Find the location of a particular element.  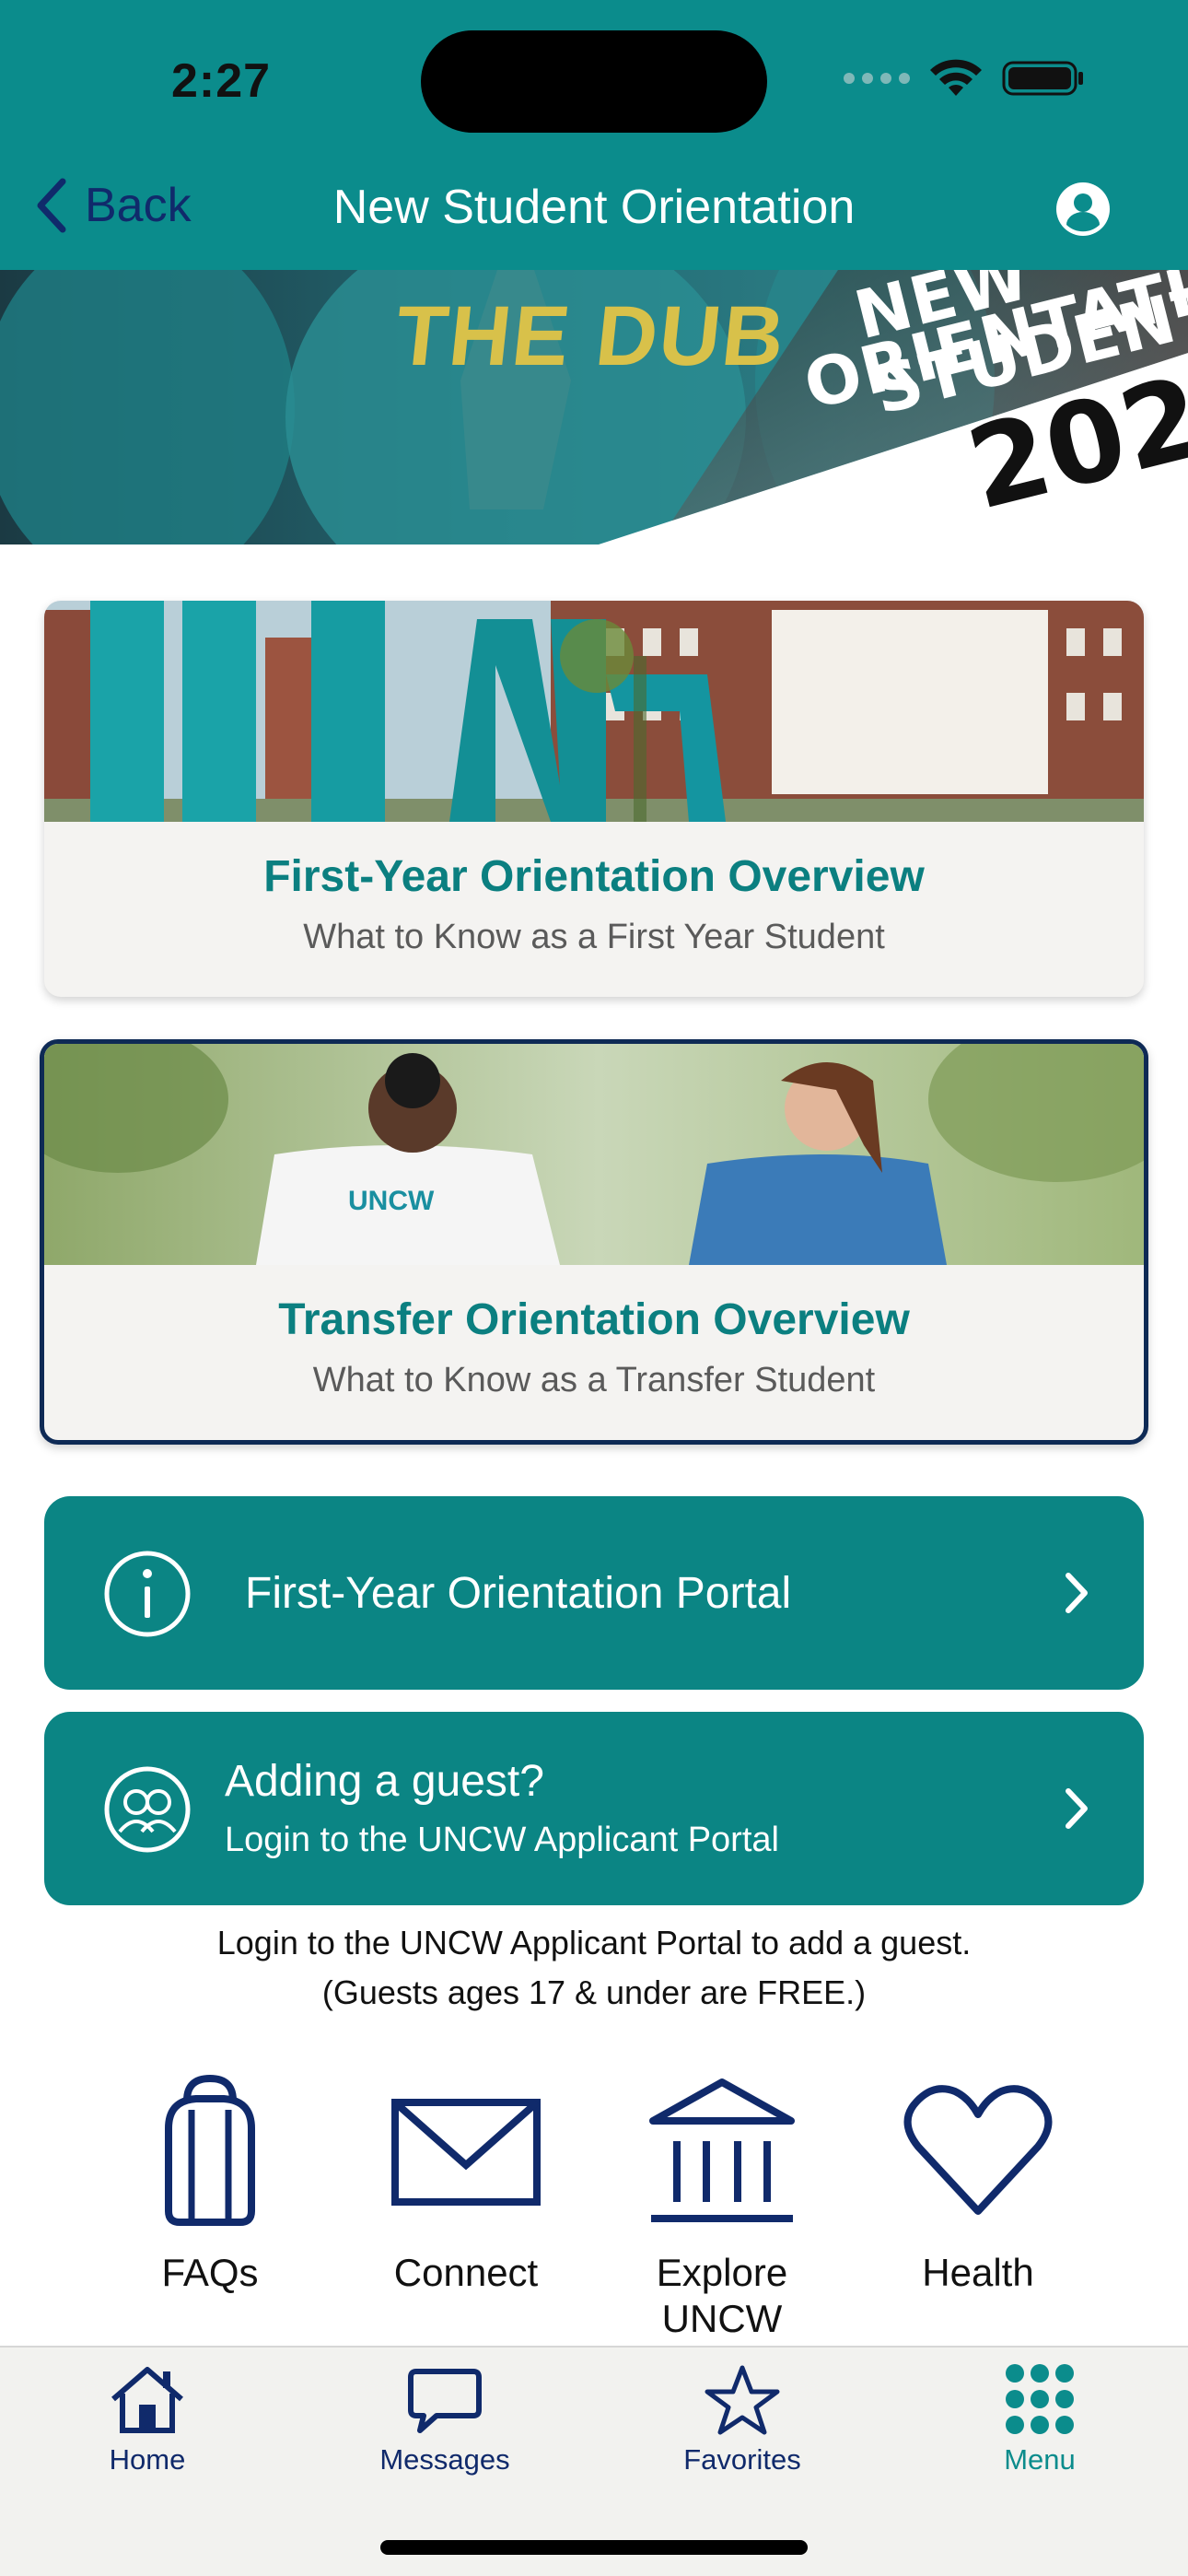

quick-link-connect: Connect is located at coordinates (466, 2184).